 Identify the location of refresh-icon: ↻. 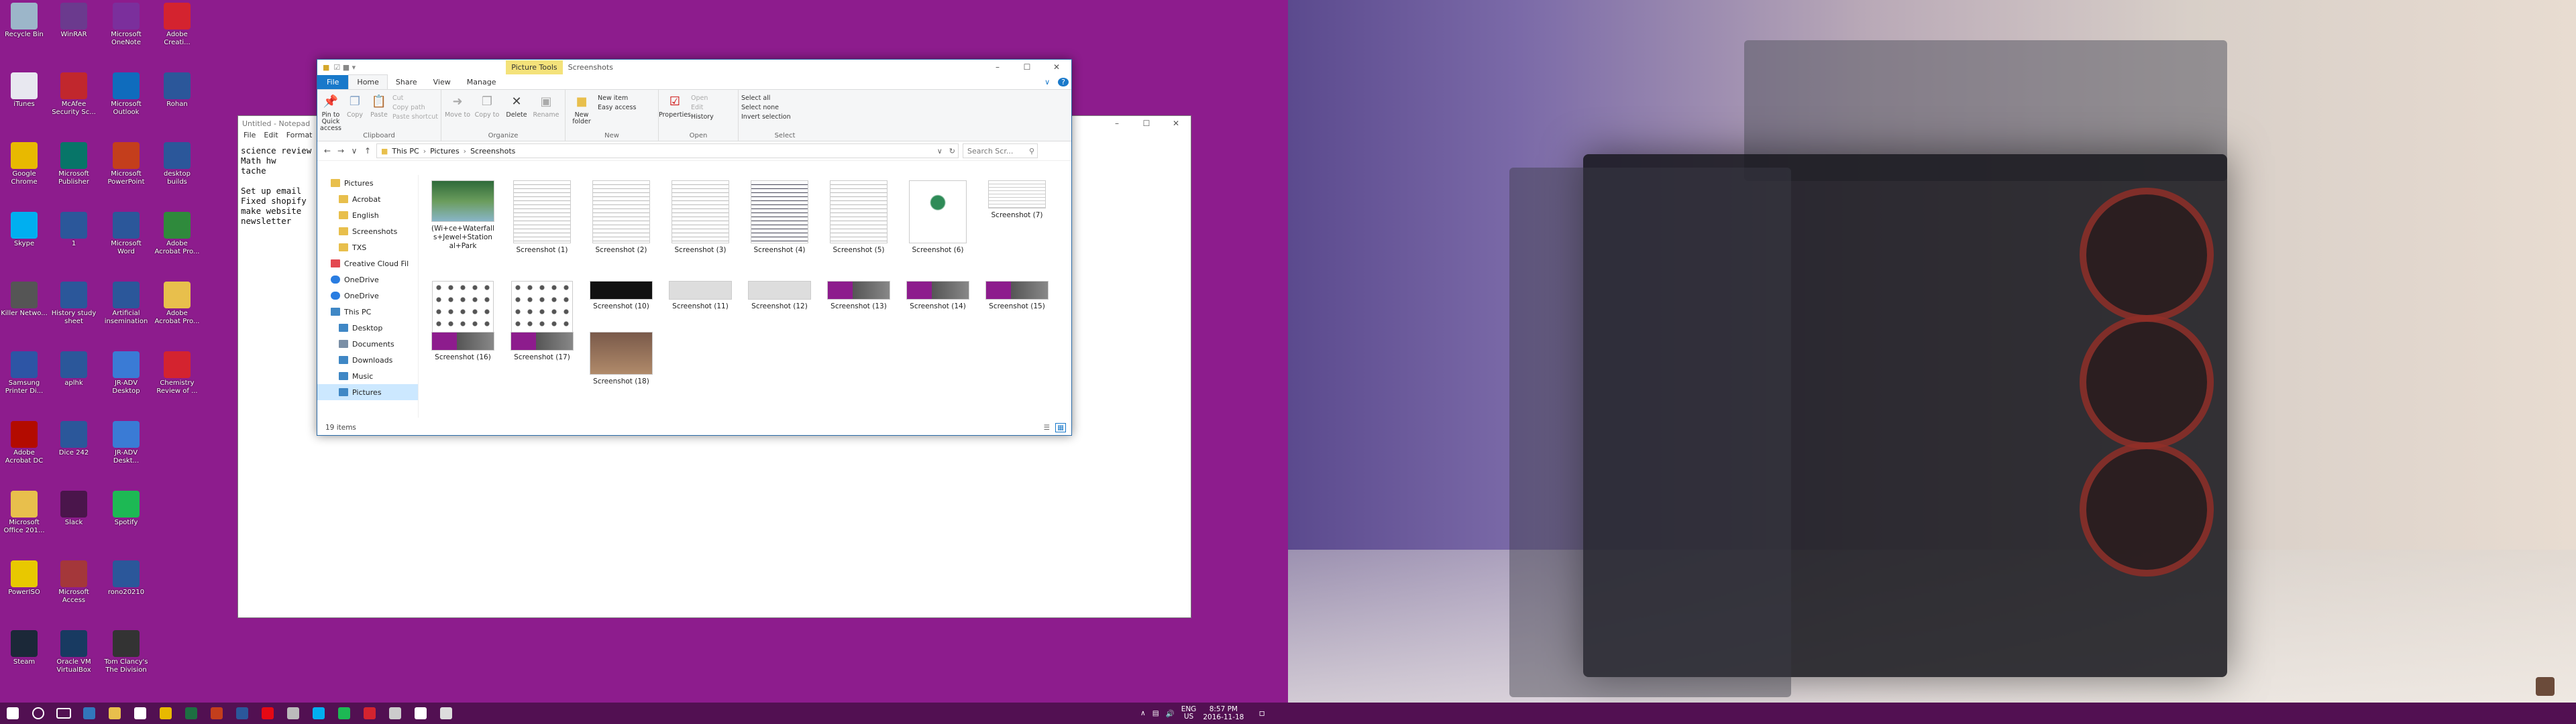
(953, 151).